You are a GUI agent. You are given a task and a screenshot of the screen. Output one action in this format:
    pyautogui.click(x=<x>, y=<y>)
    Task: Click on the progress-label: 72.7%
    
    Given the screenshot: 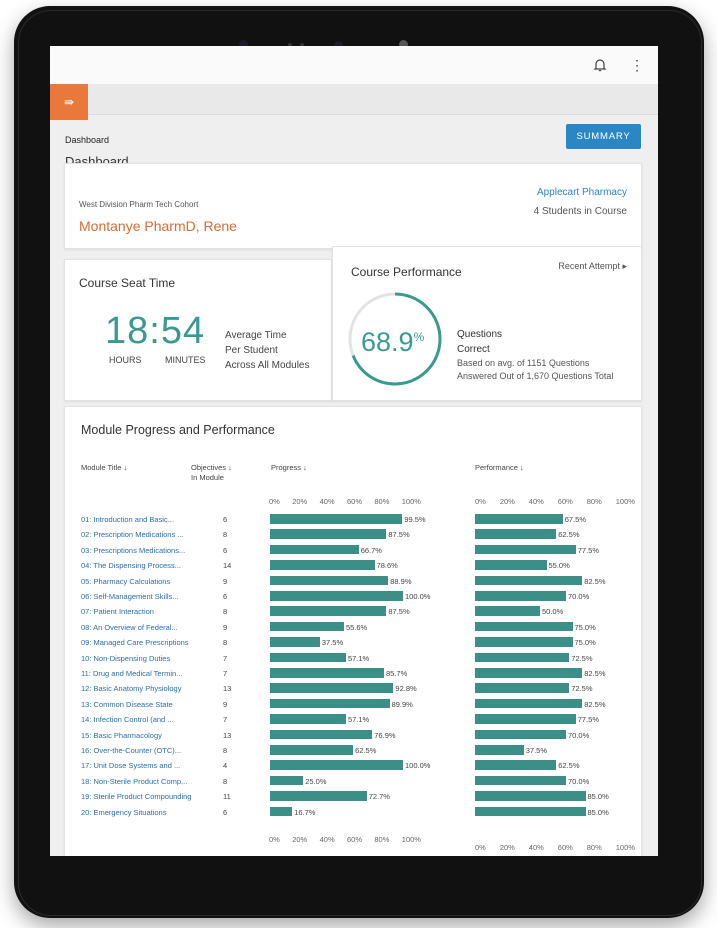 What is the action you would take?
    pyautogui.click(x=379, y=797)
    